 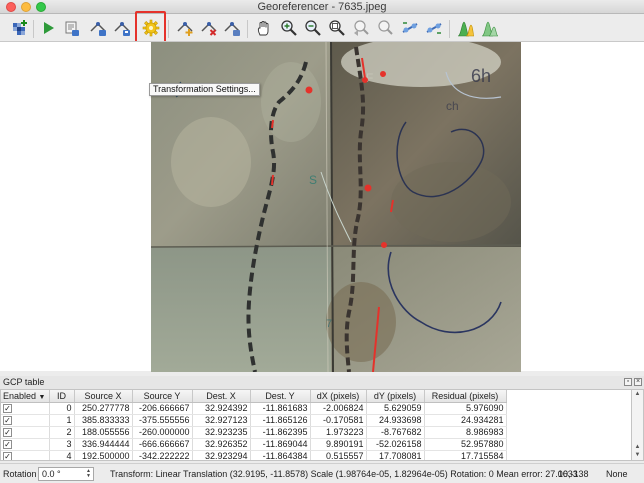 I want to click on zoom-to-layer-button, so click(x=337, y=28).